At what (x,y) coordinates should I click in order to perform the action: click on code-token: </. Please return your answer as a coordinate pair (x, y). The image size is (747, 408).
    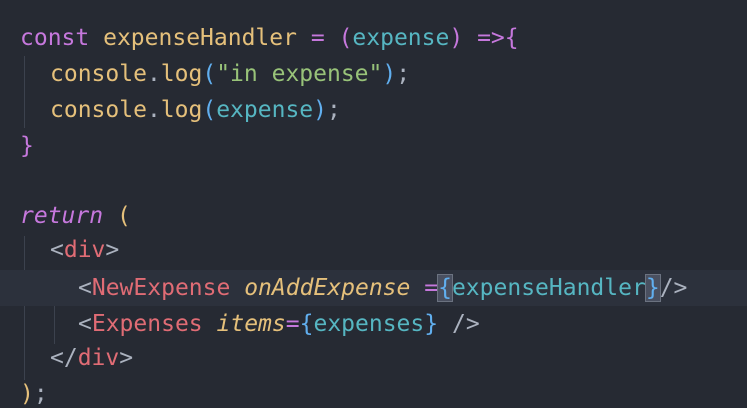
    Looking at the image, I should click on (64, 358).